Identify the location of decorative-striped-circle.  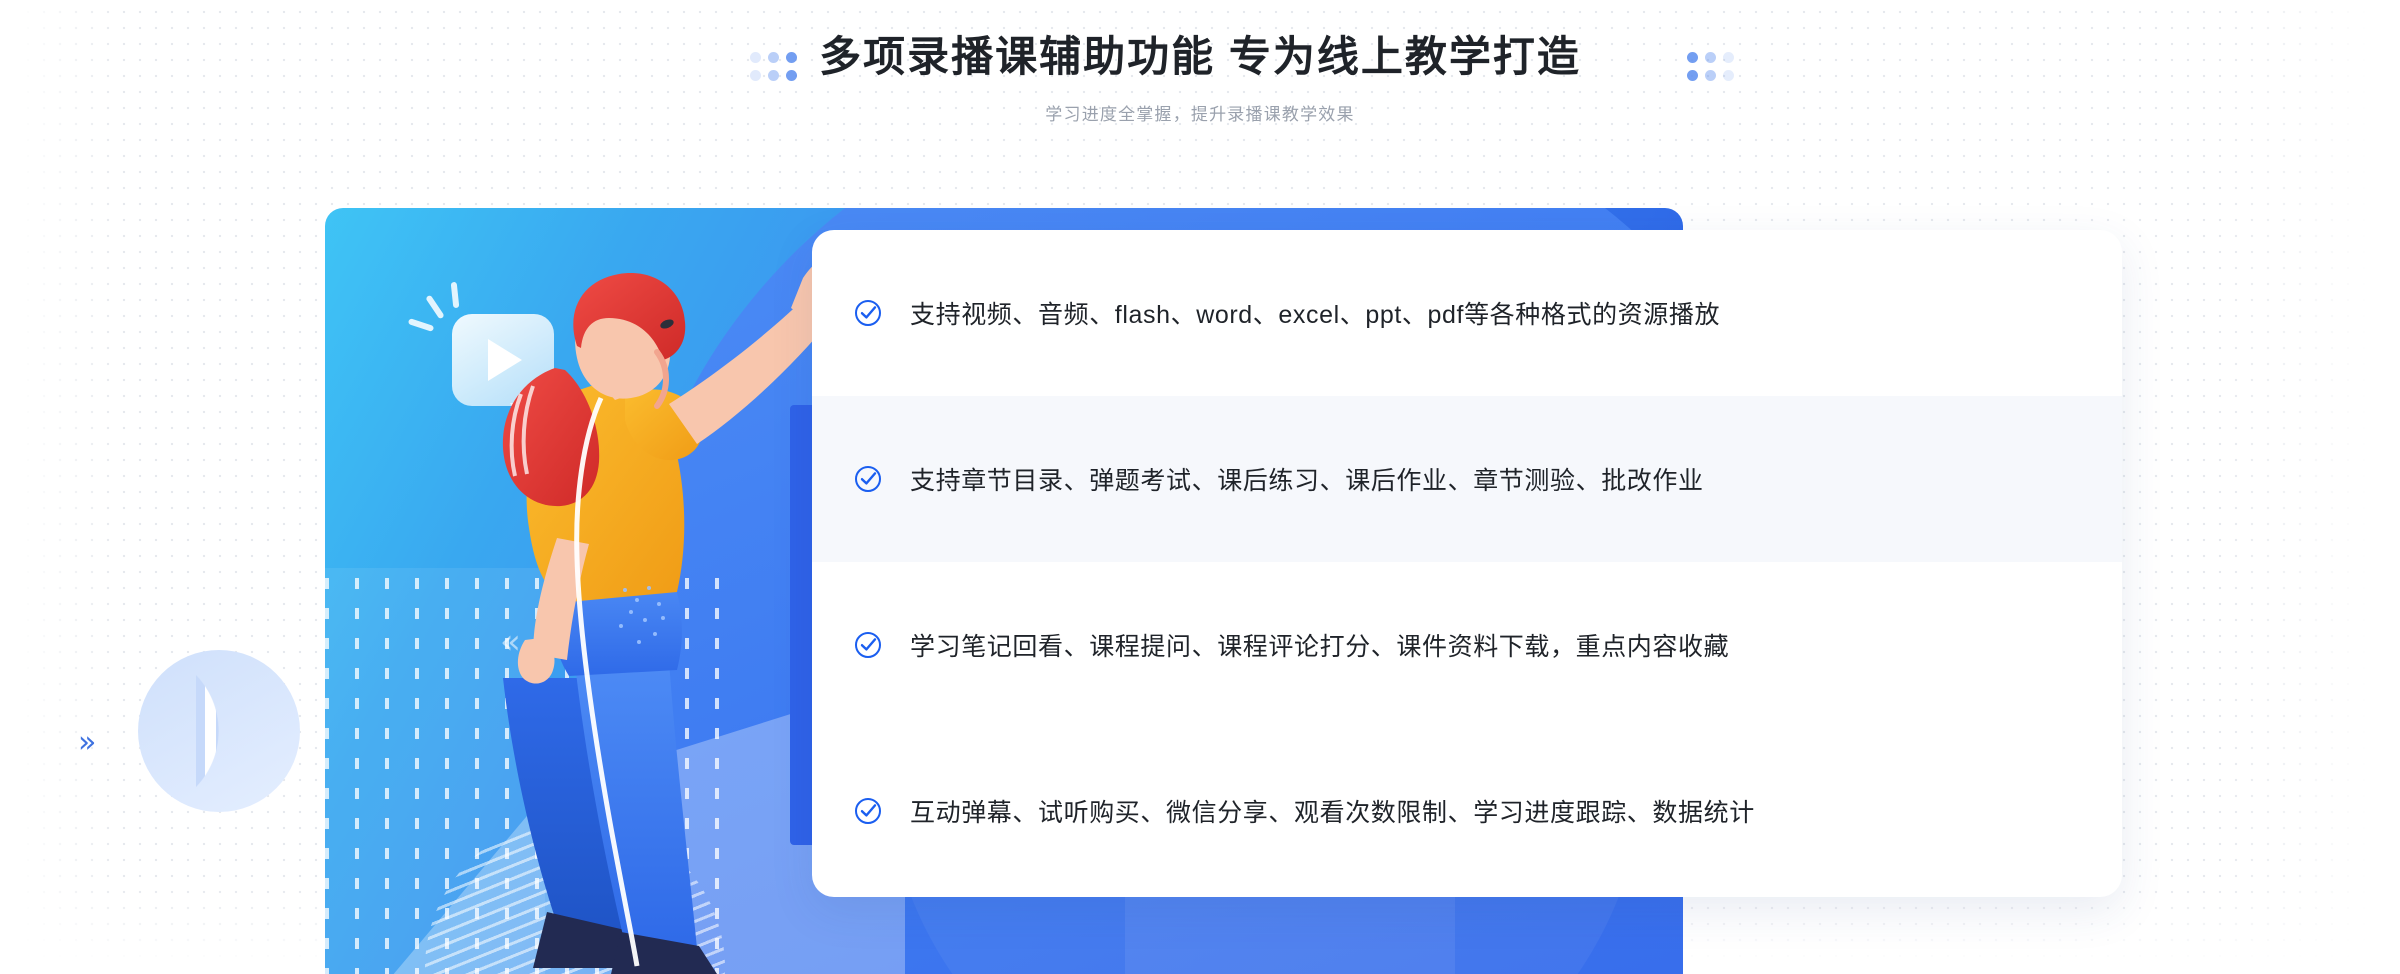
(251, 731).